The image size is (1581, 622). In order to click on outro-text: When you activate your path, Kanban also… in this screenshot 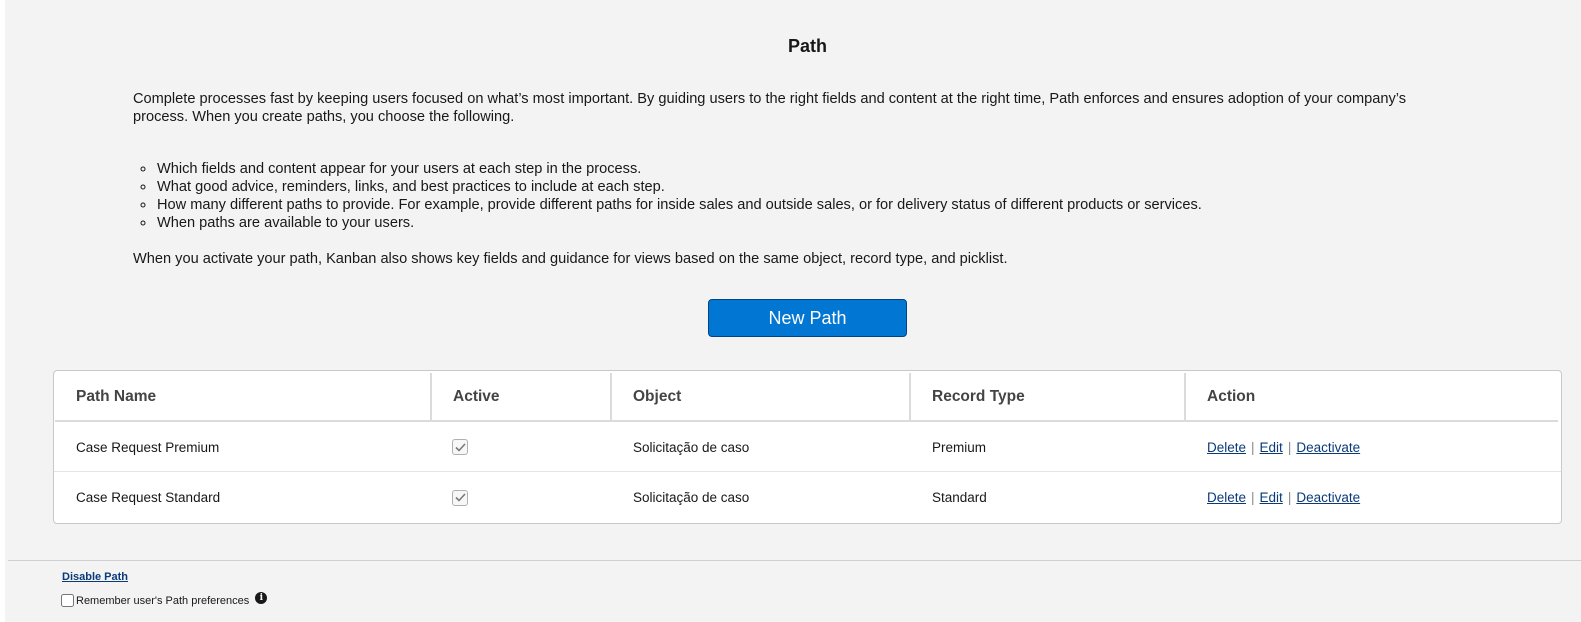, I will do `click(570, 259)`.